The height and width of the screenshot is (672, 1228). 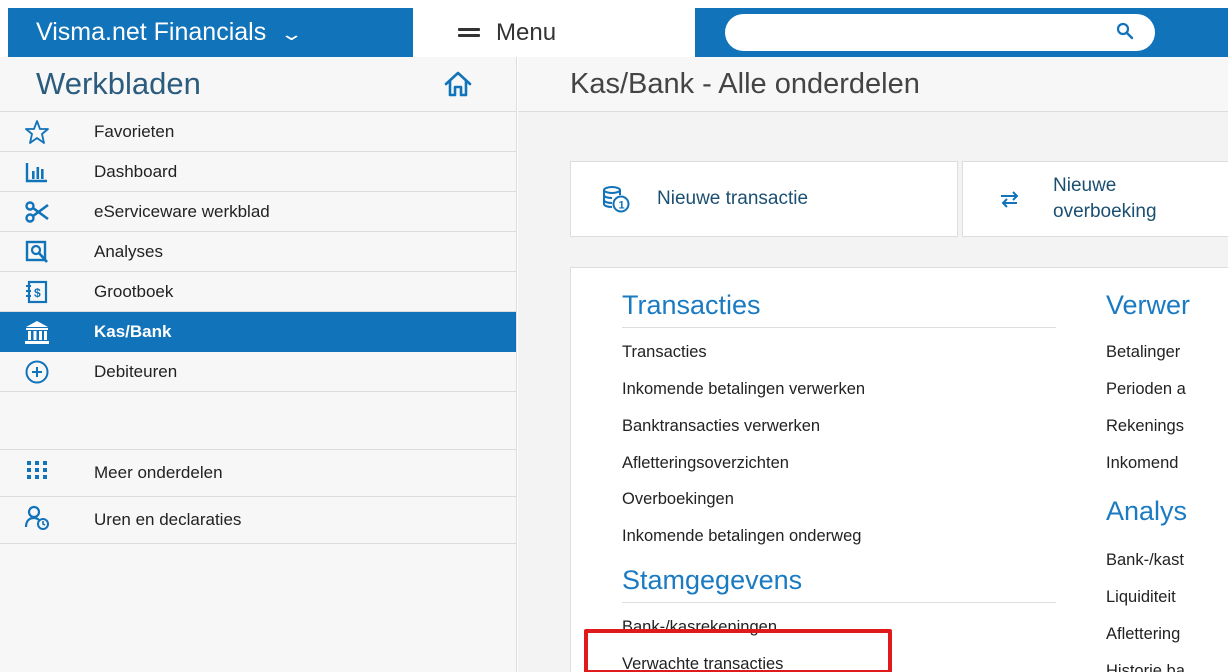 I want to click on analysis-icon, so click(x=37, y=252).